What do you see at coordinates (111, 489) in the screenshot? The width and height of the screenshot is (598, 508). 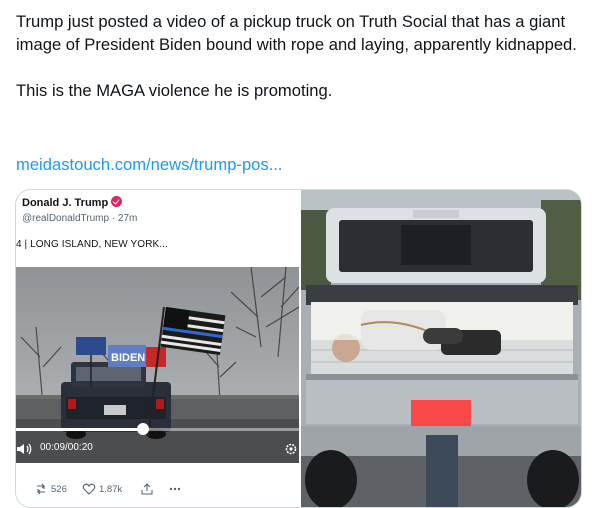 I see `like-count: 1.87k` at bounding box center [111, 489].